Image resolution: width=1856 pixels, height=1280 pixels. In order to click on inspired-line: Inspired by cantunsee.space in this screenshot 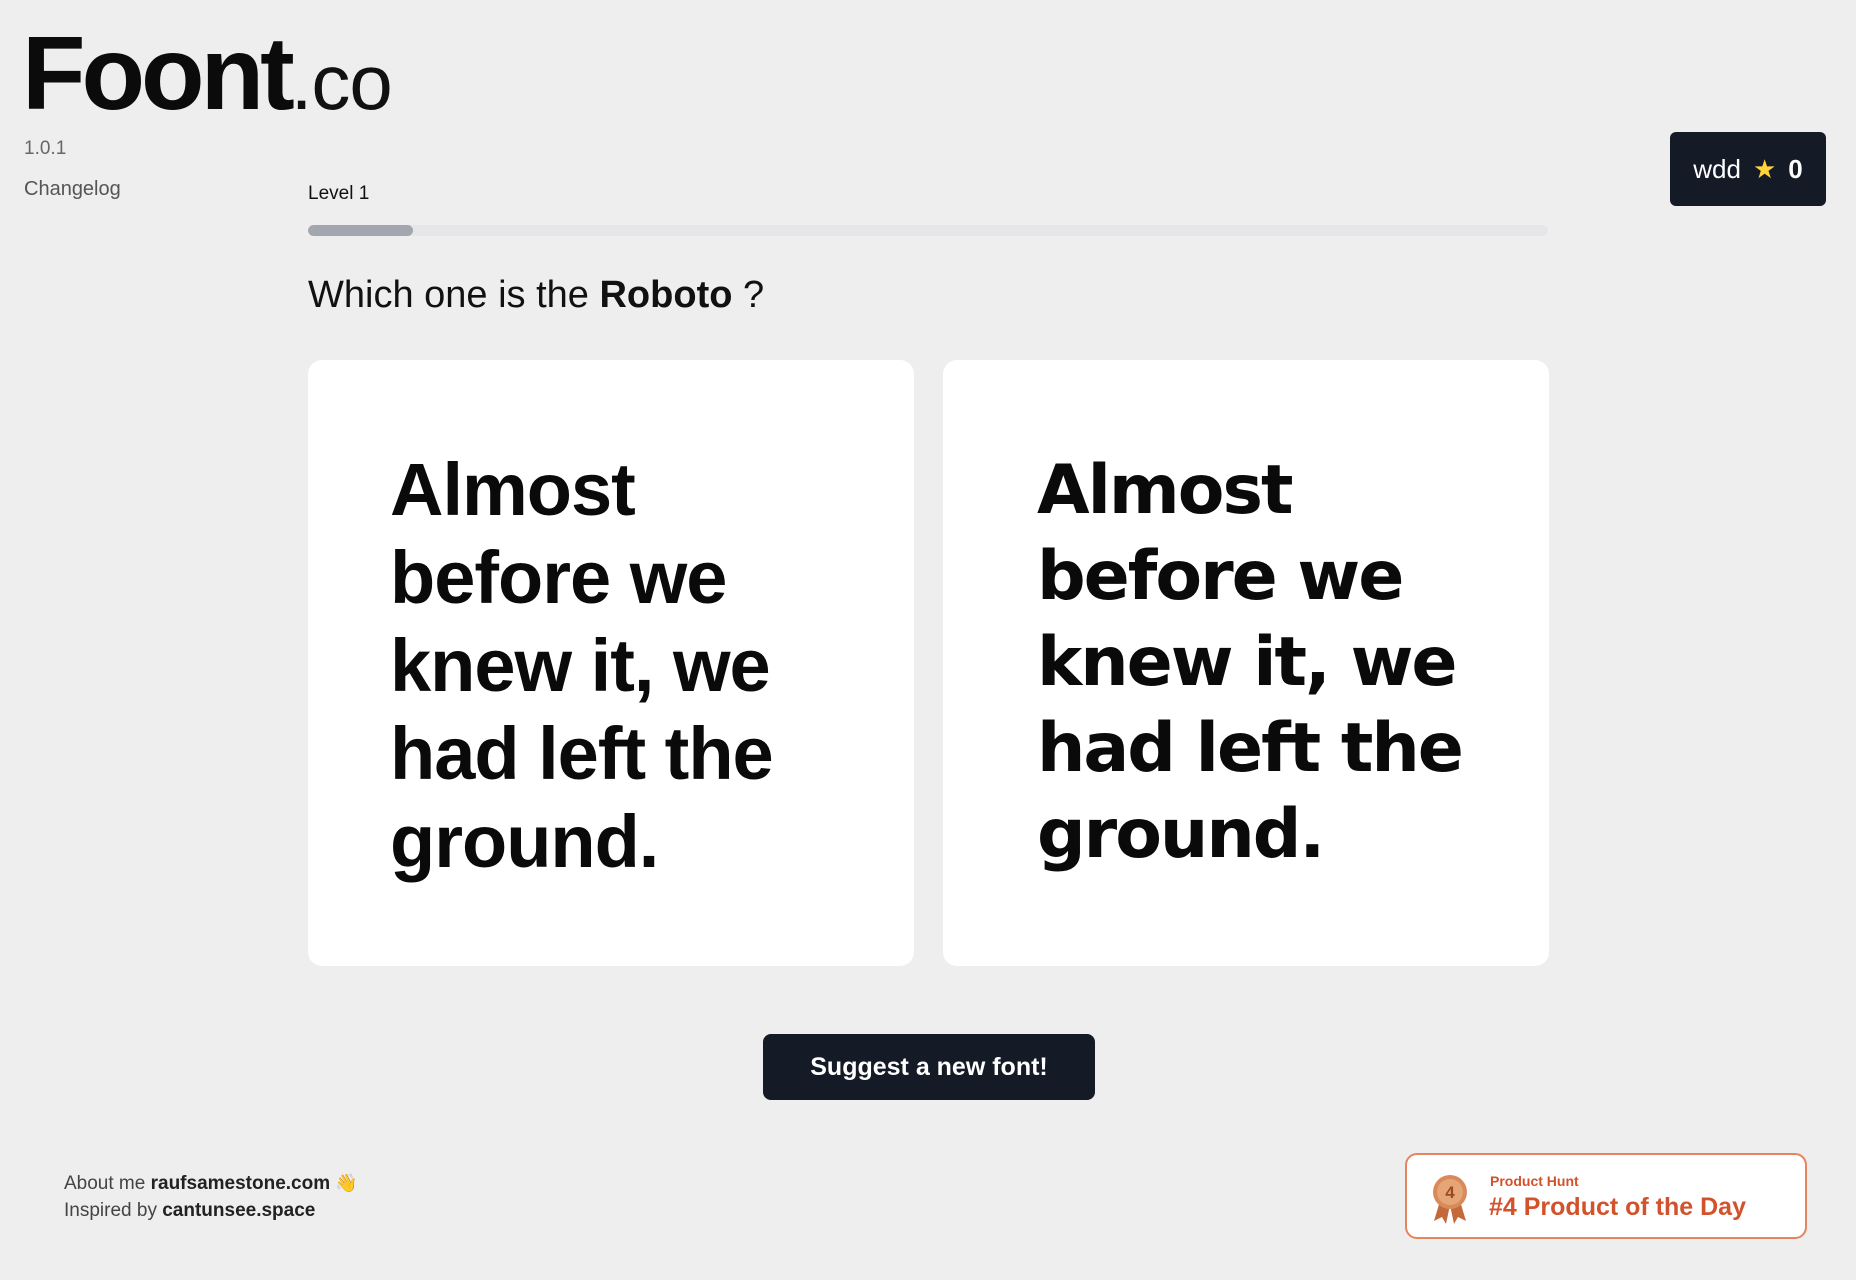, I will do `click(211, 1210)`.